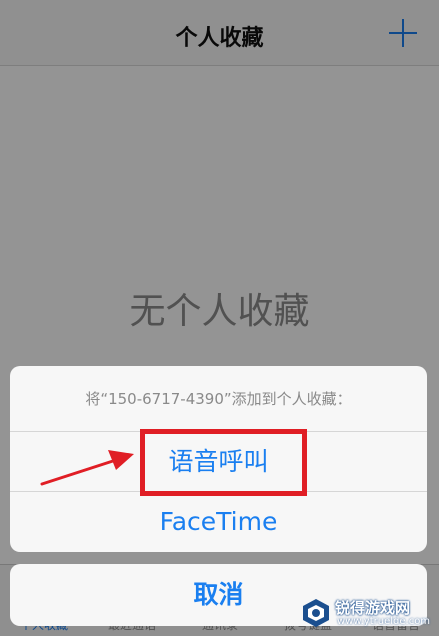 The image size is (439, 636). I want to click on highlight-box, so click(223, 462).